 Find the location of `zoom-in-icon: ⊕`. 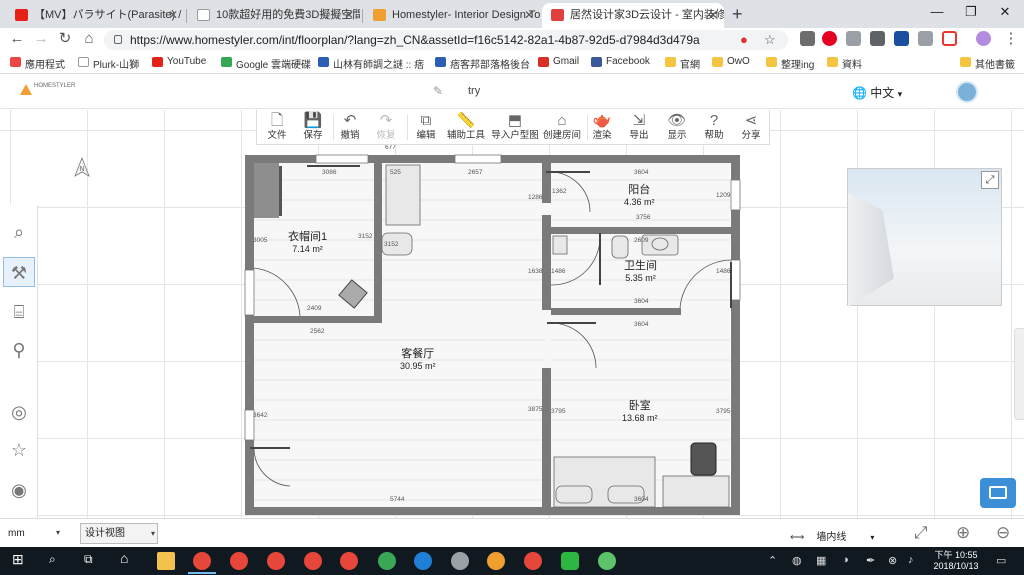

zoom-in-icon: ⊕ is located at coordinates (963, 533).